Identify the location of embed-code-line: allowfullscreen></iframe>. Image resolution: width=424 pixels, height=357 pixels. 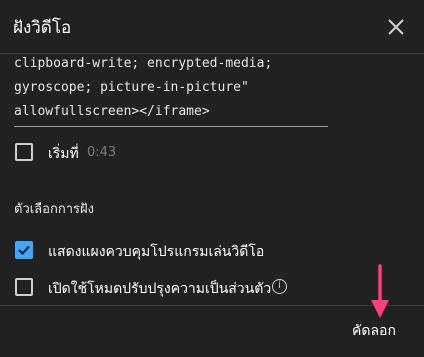
(112, 111).